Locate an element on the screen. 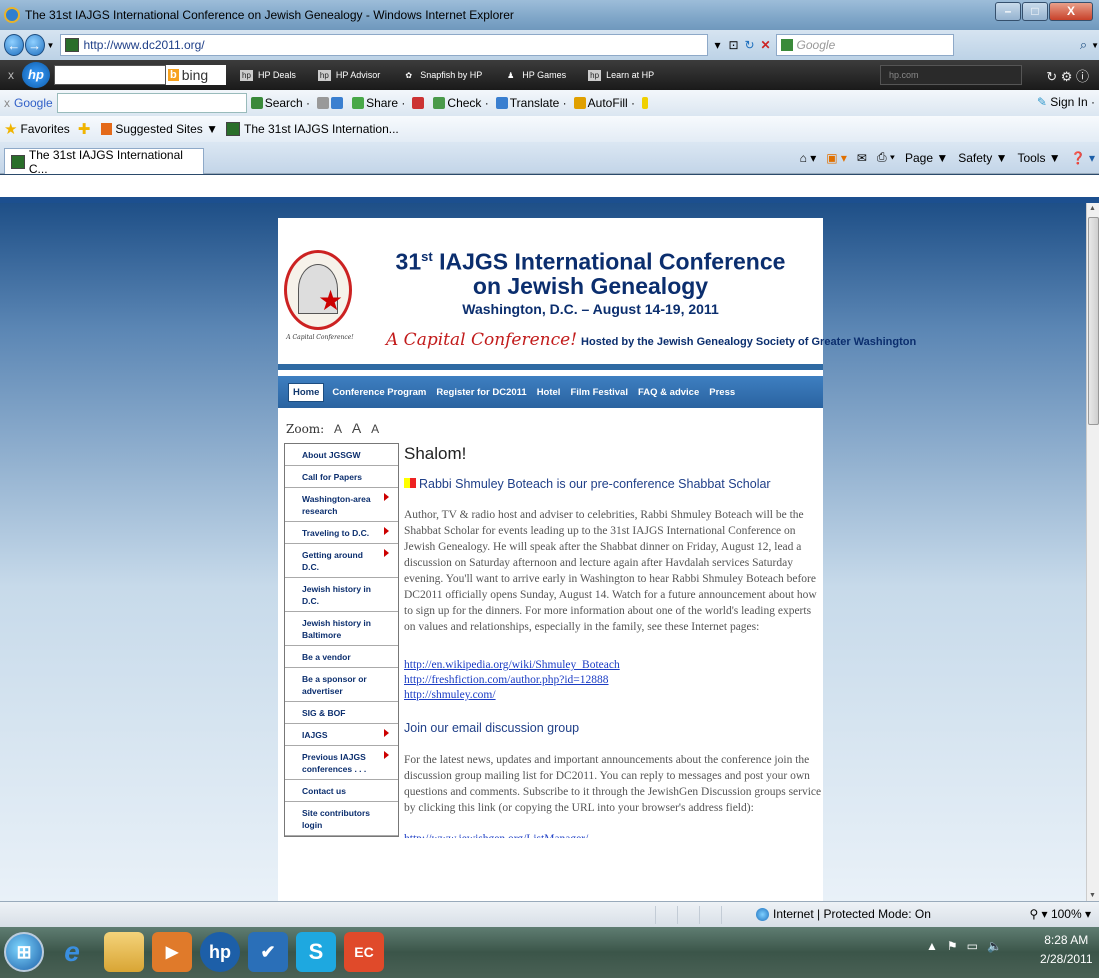  hp-taskbar-icon: hp is located at coordinates (220, 952).